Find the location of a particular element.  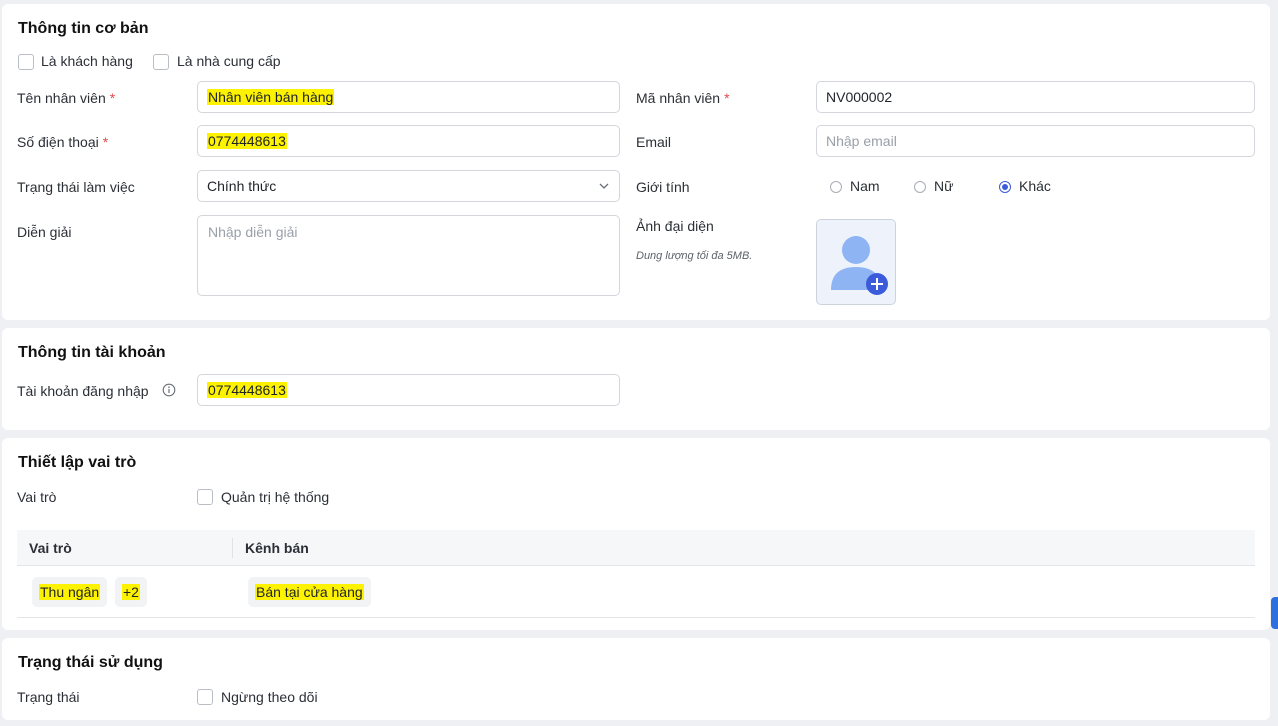

system-admin-label: Quản trị hệ thống is located at coordinates (275, 497).